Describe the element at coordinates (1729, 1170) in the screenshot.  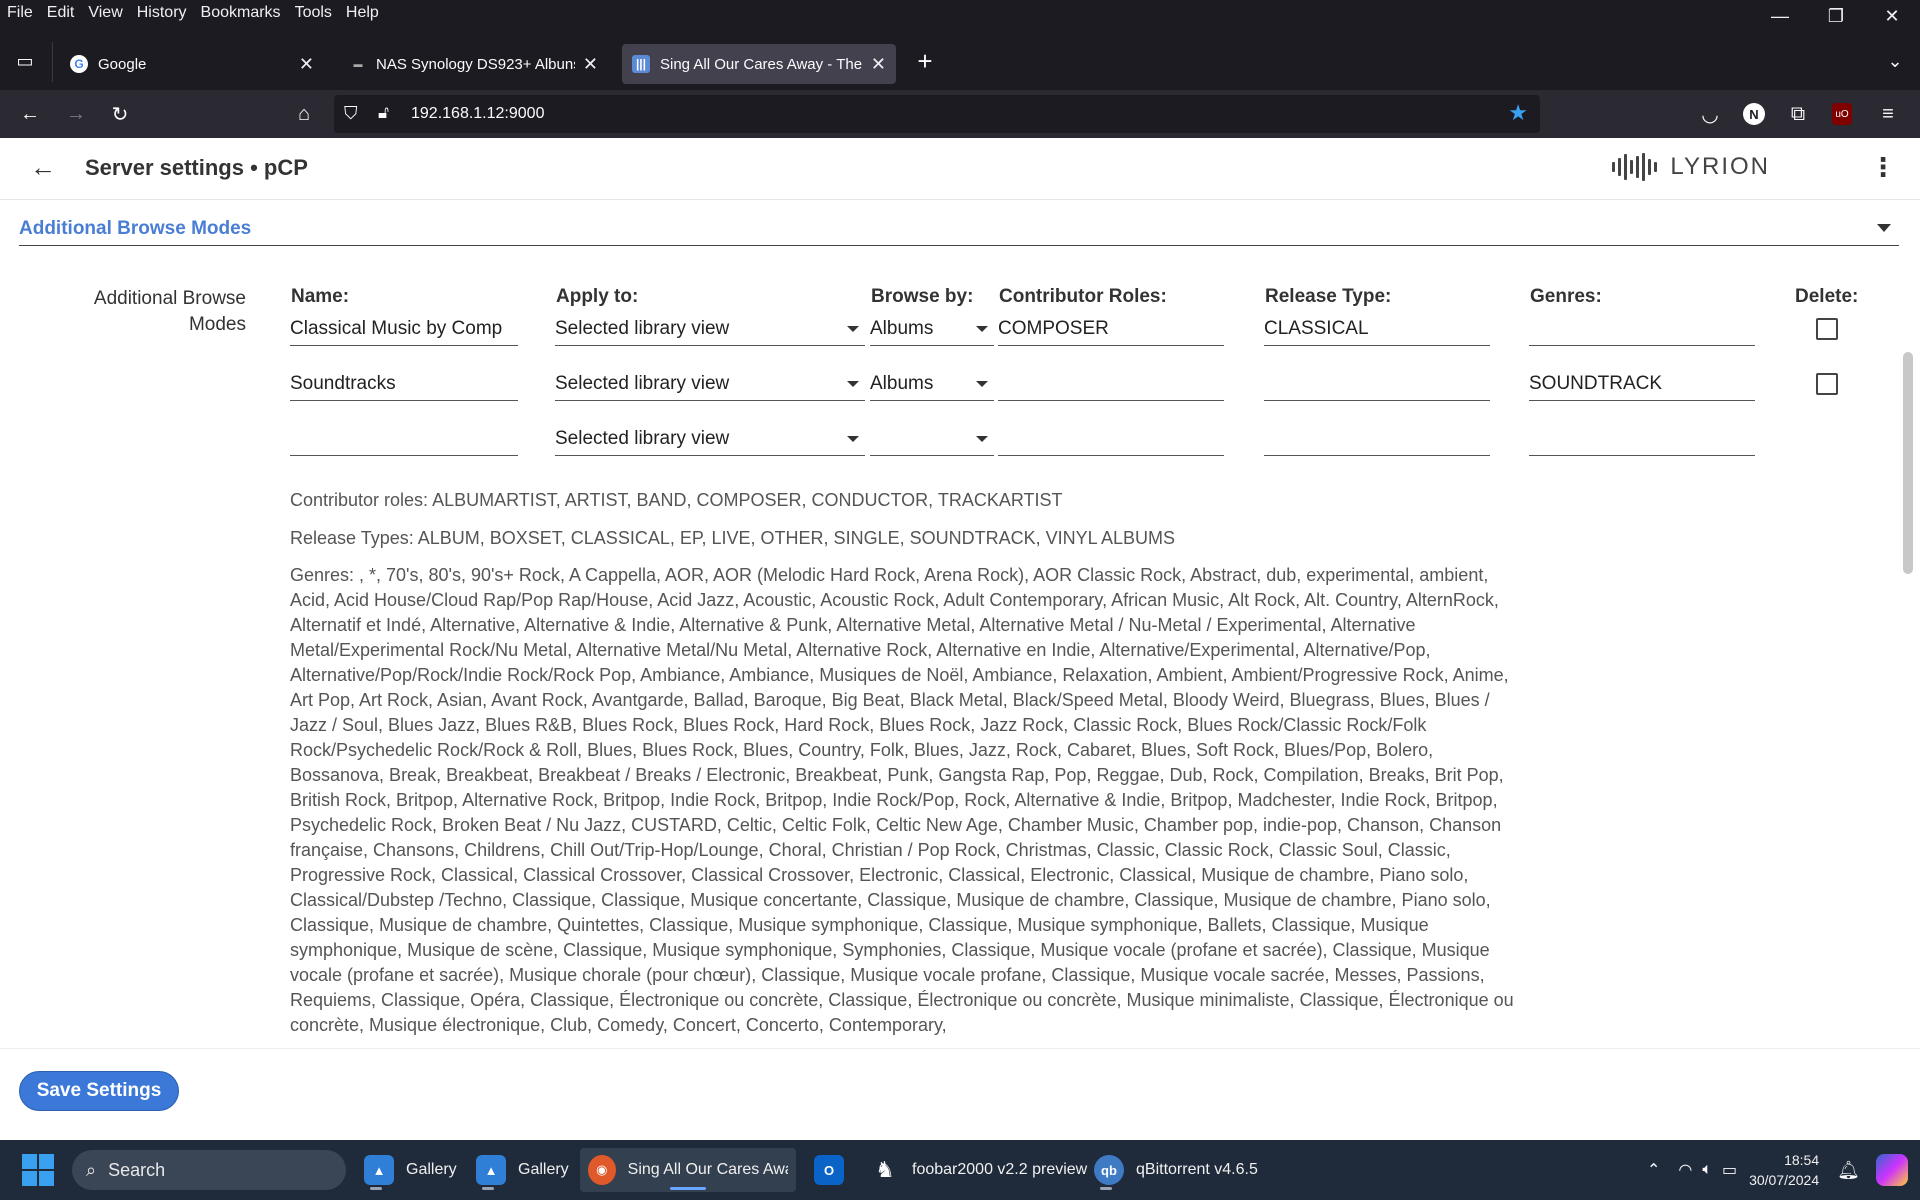
I see `battery-icon: ▭` at that location.